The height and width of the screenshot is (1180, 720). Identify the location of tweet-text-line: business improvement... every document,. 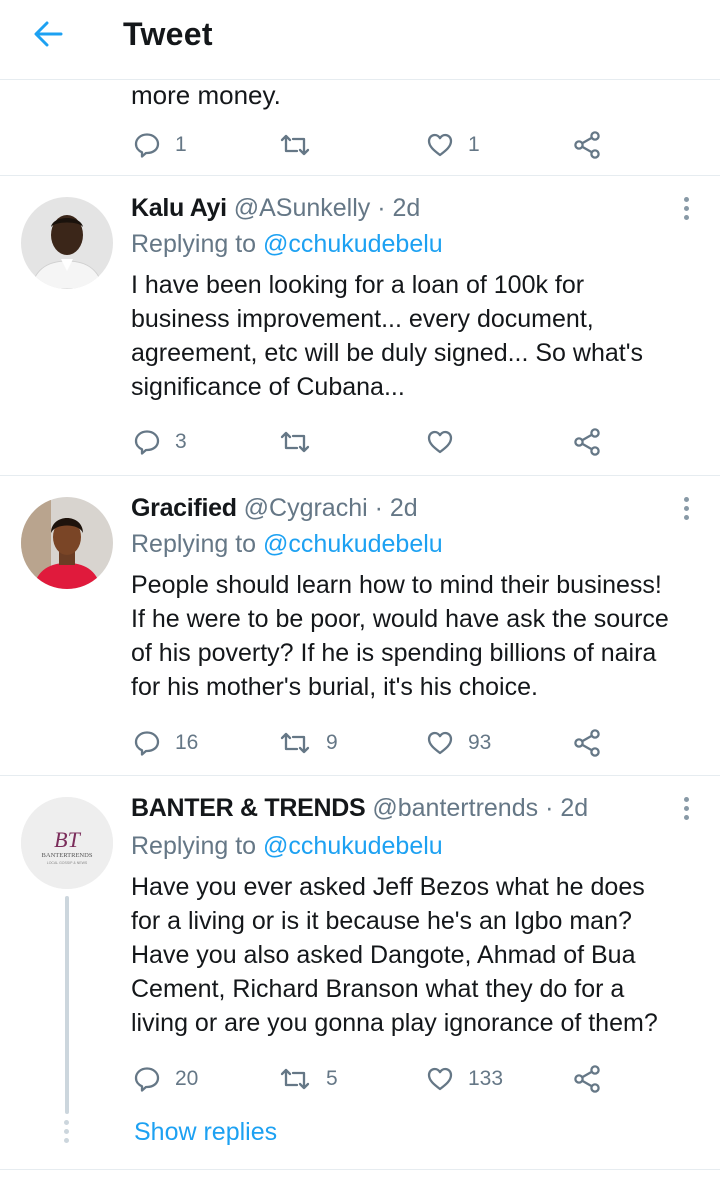
(362, 319).